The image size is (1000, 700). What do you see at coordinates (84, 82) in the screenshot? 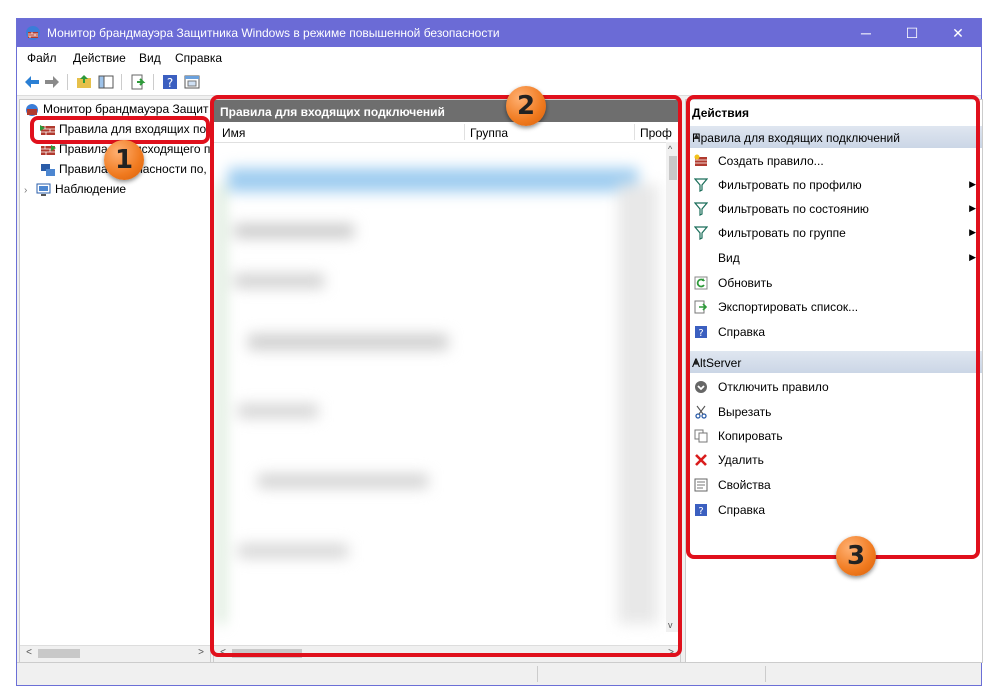
I see `up-folder-icon` at bounding box center [84, 82].